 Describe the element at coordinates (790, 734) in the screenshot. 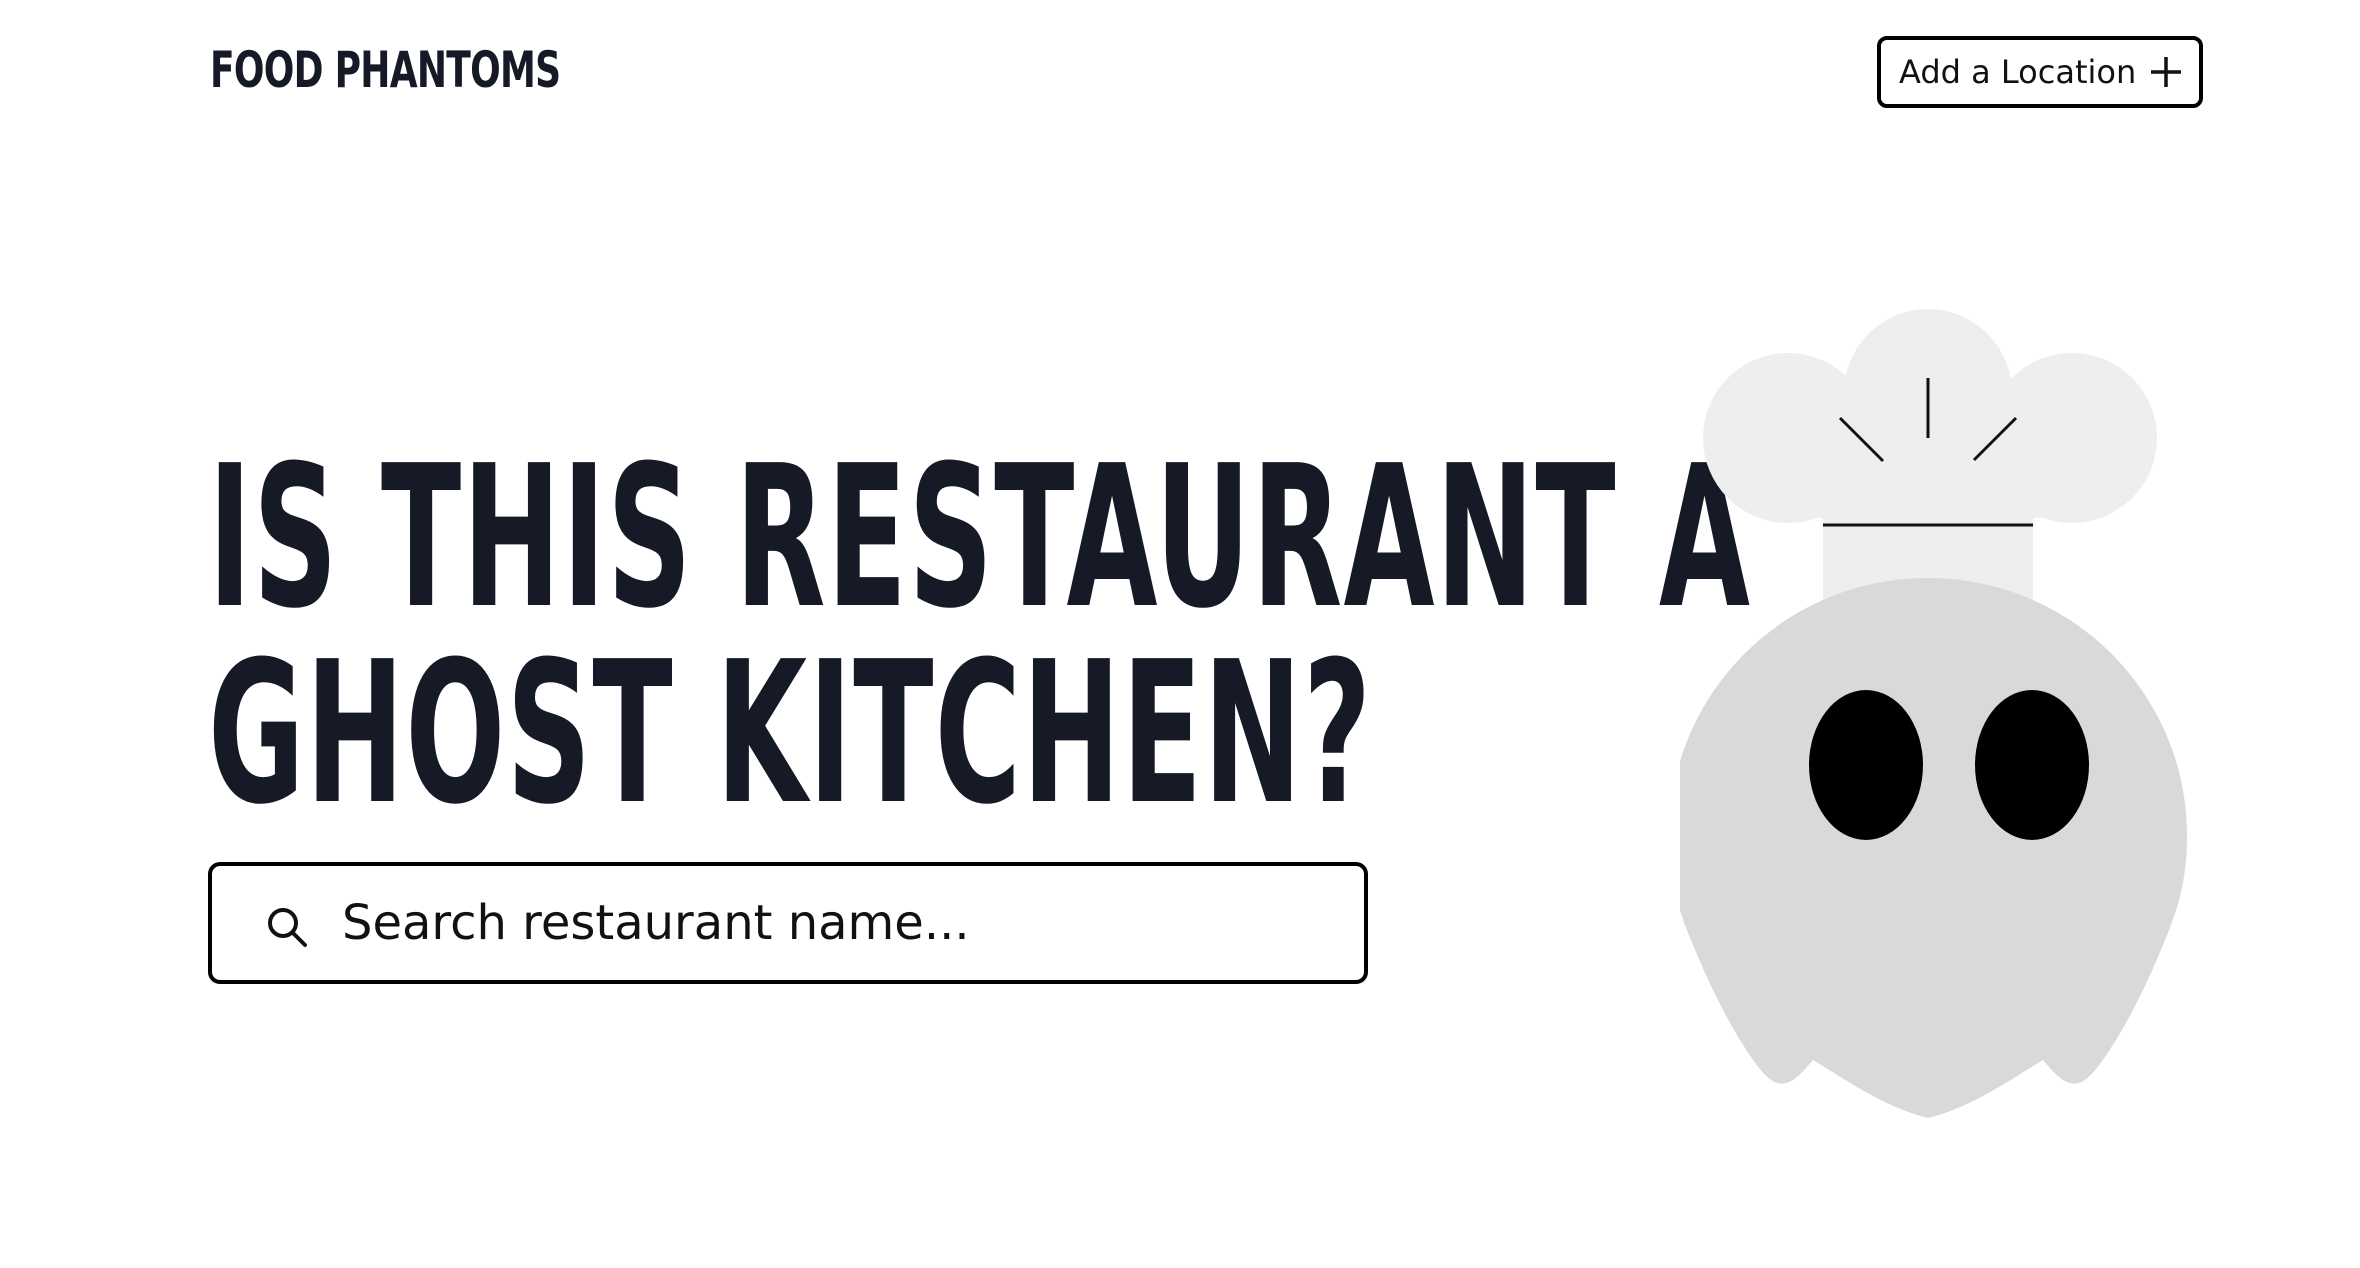

I see `hero-headline-line-2: GHOST KITCHEN?` at that location.